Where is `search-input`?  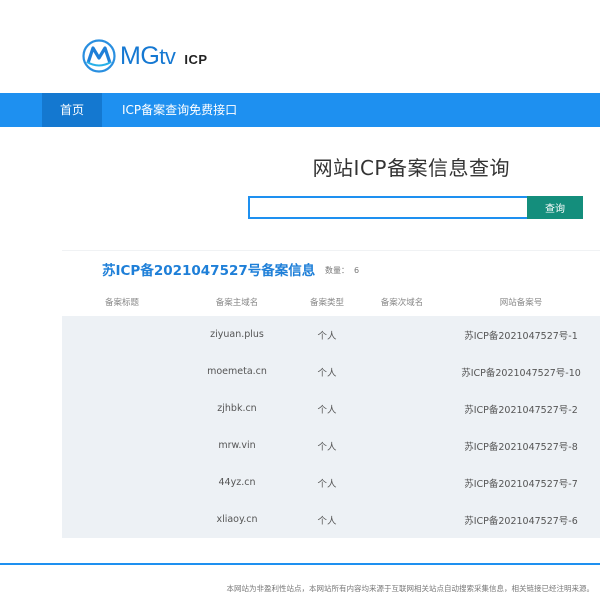
search-input is located at coordinates (387, 207).